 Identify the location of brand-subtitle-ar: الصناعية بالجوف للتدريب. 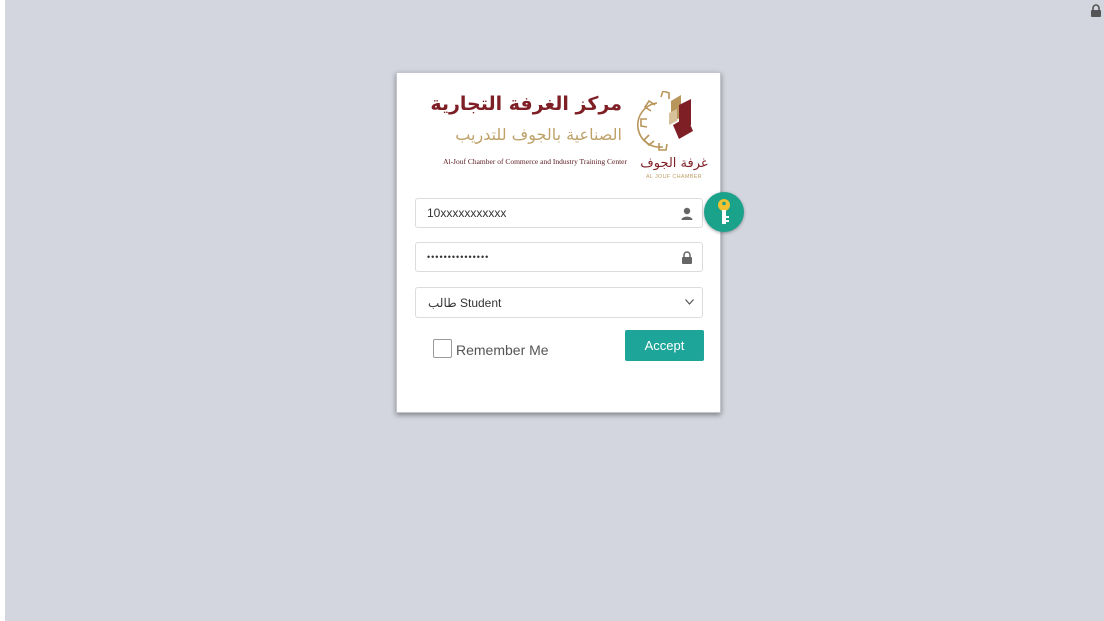
(538, 134).